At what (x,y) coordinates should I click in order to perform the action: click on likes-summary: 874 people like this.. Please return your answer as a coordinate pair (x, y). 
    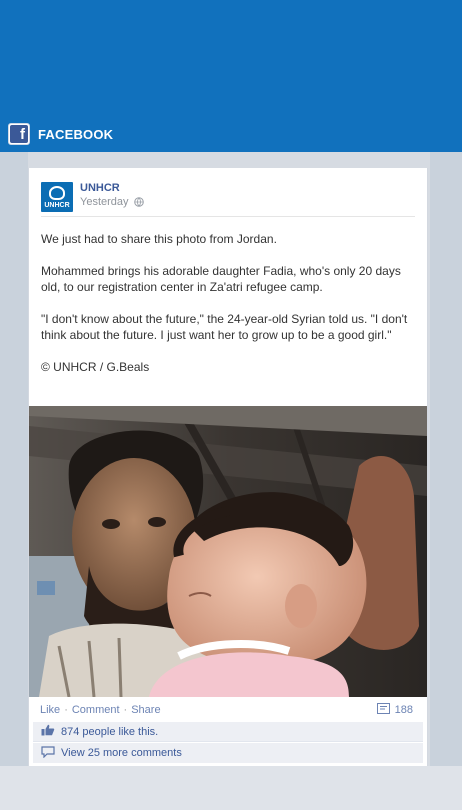
    Looking at the image, I should click on (228, 732).